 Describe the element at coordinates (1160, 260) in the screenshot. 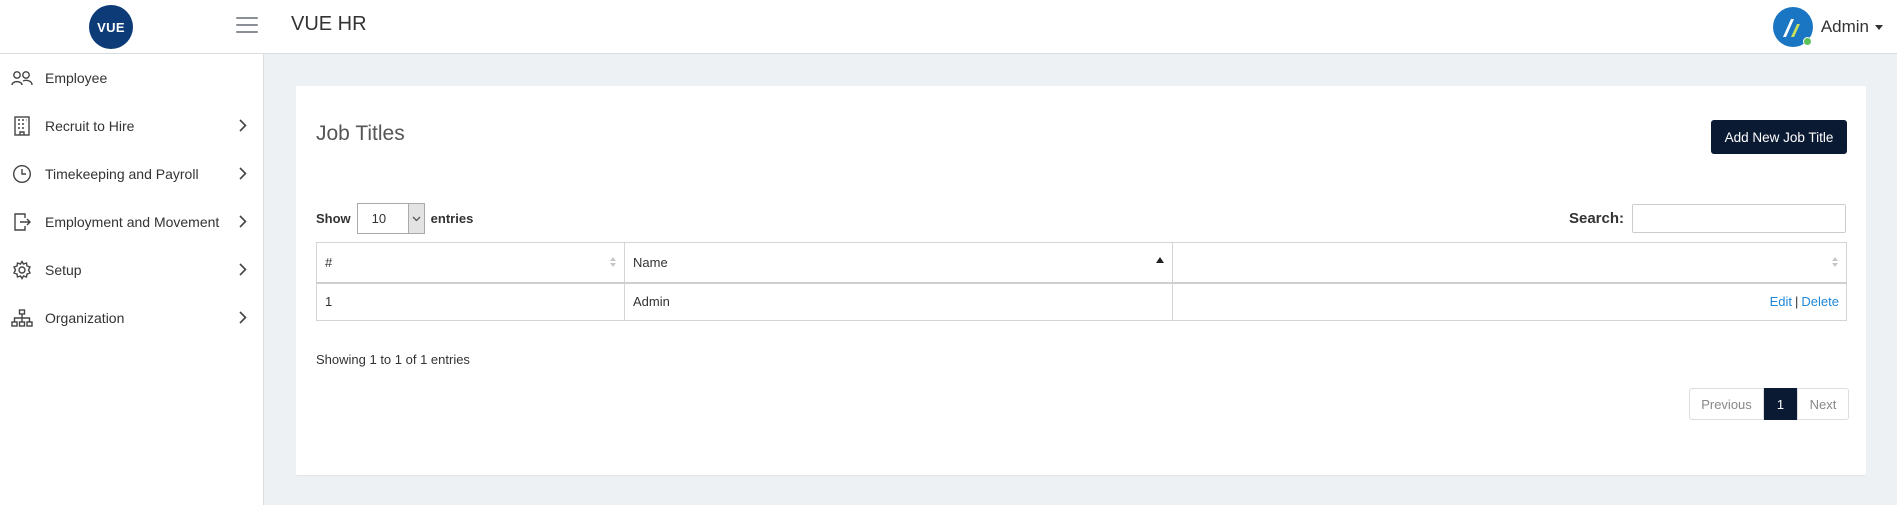

I see `sort-ascending-icon` at that location.